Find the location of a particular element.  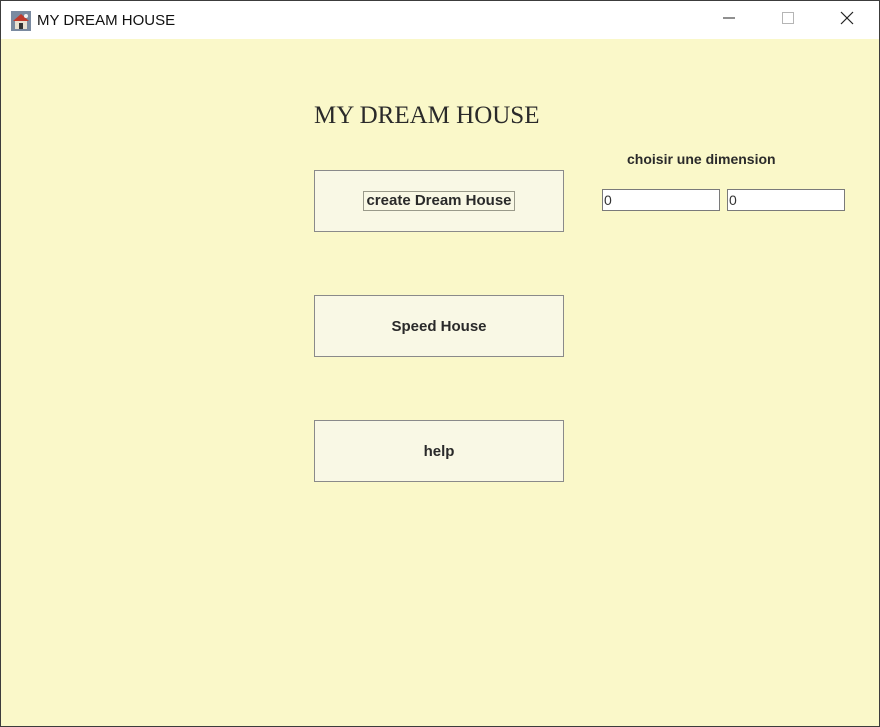

dimension-width-field is located at coordinates (661, 200).